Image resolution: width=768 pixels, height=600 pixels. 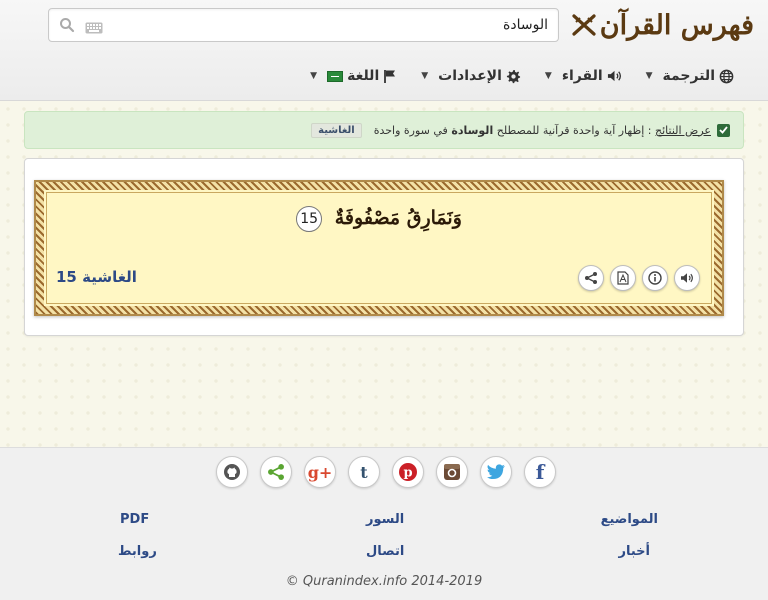 I want to click on nav-settings: الإعدادات ▼, so click(x=471, y=76).